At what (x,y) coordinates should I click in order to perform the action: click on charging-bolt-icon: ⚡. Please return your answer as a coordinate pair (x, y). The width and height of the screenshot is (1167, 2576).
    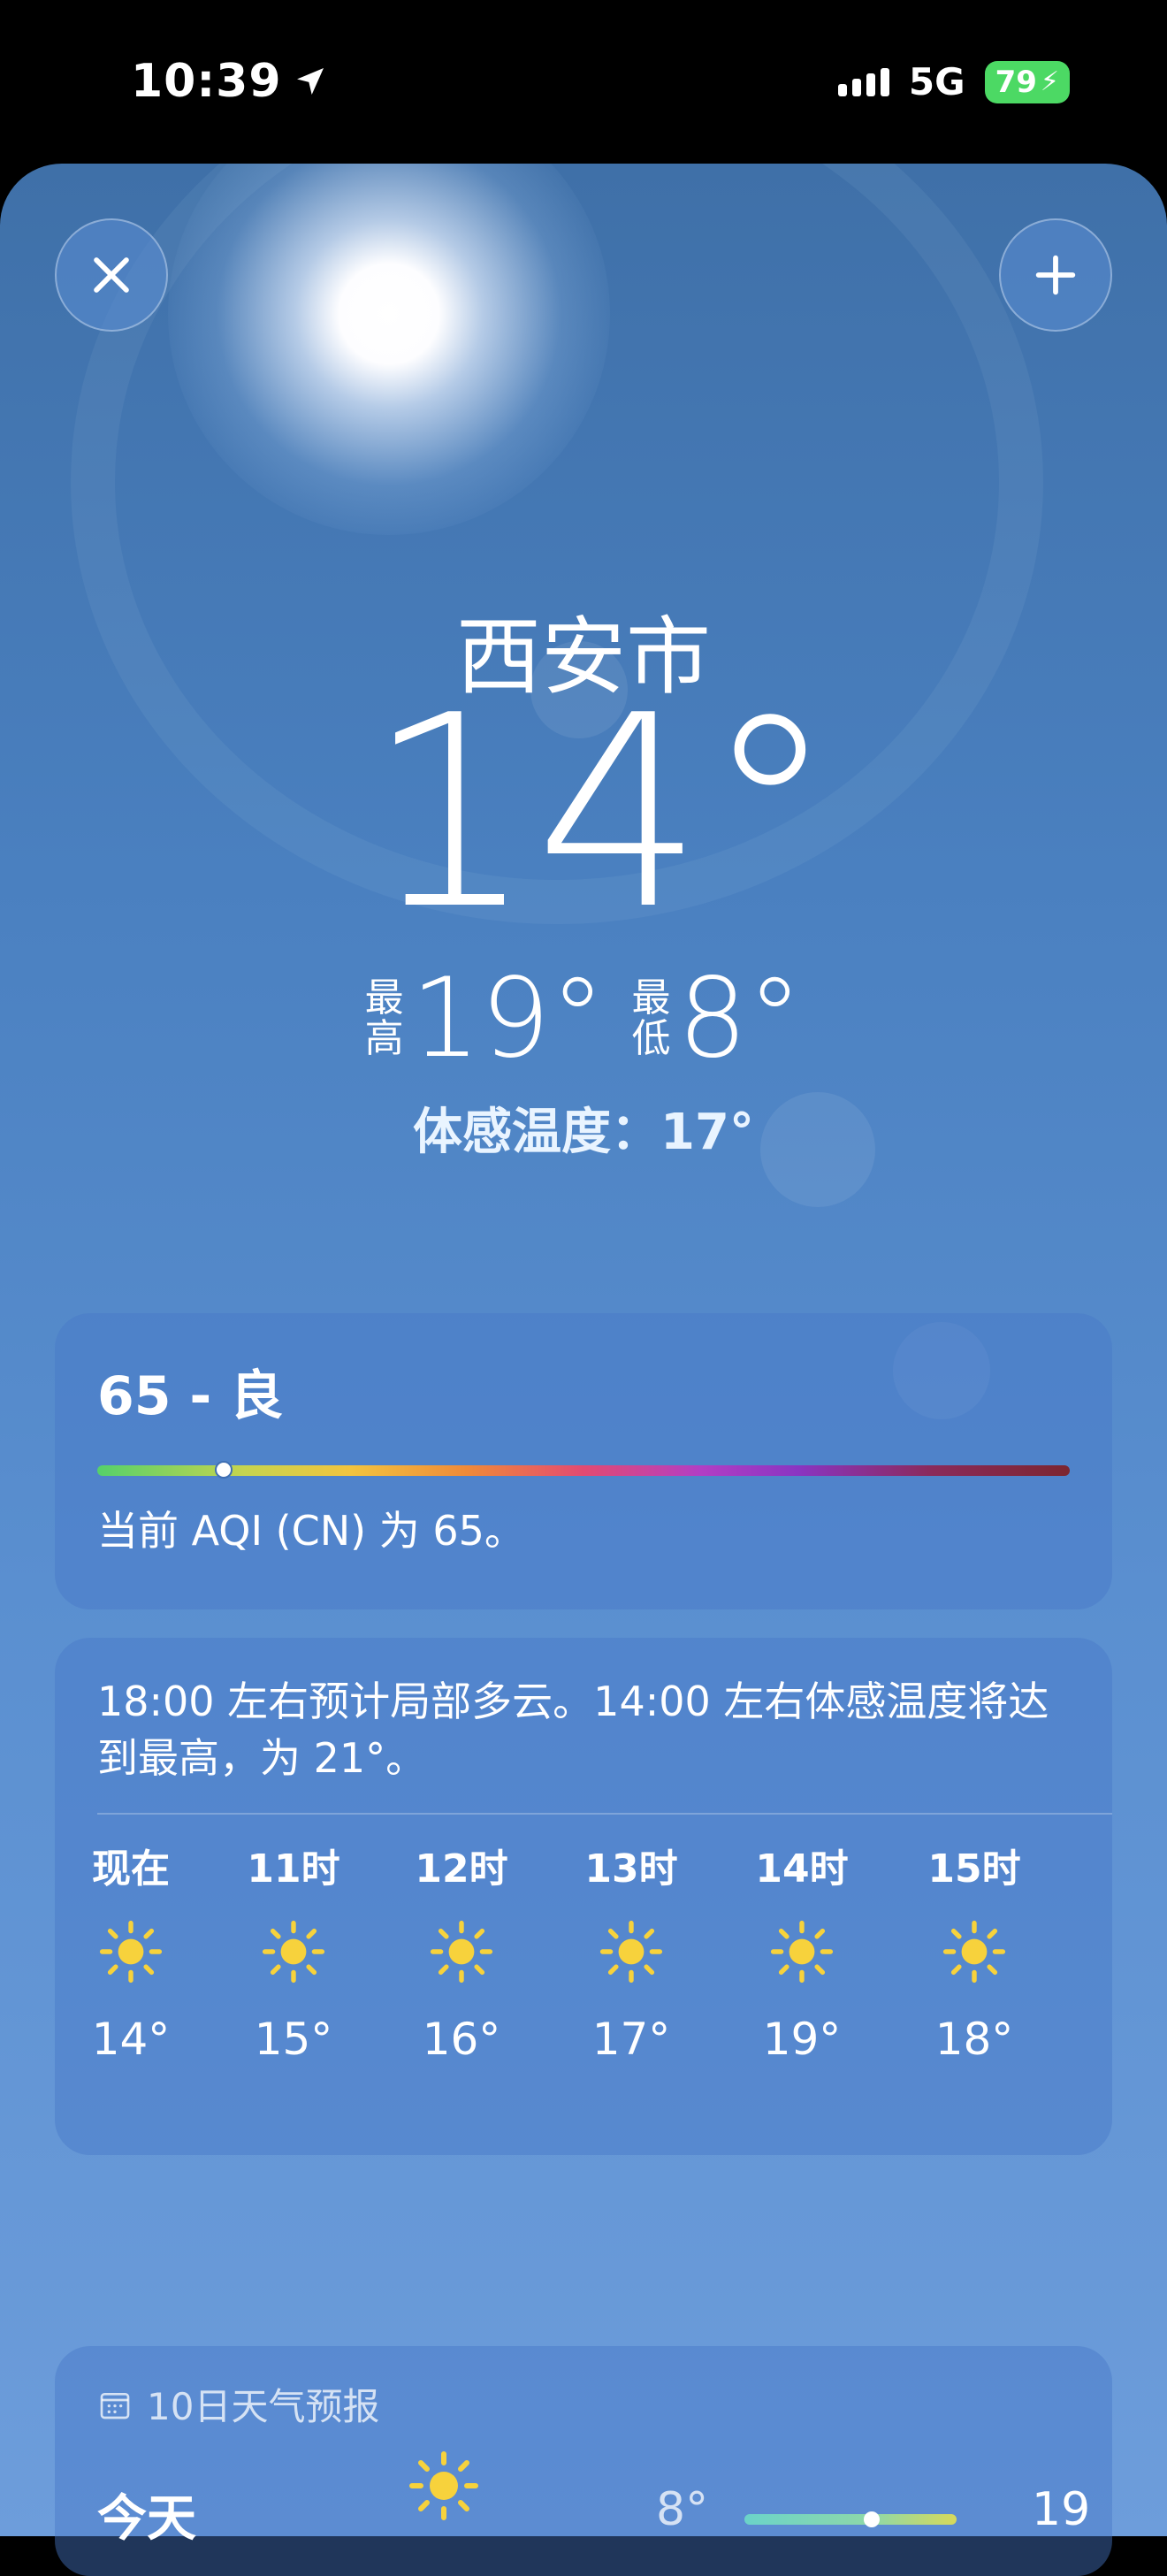
    Looking at the image, I should click on (1049, 82).